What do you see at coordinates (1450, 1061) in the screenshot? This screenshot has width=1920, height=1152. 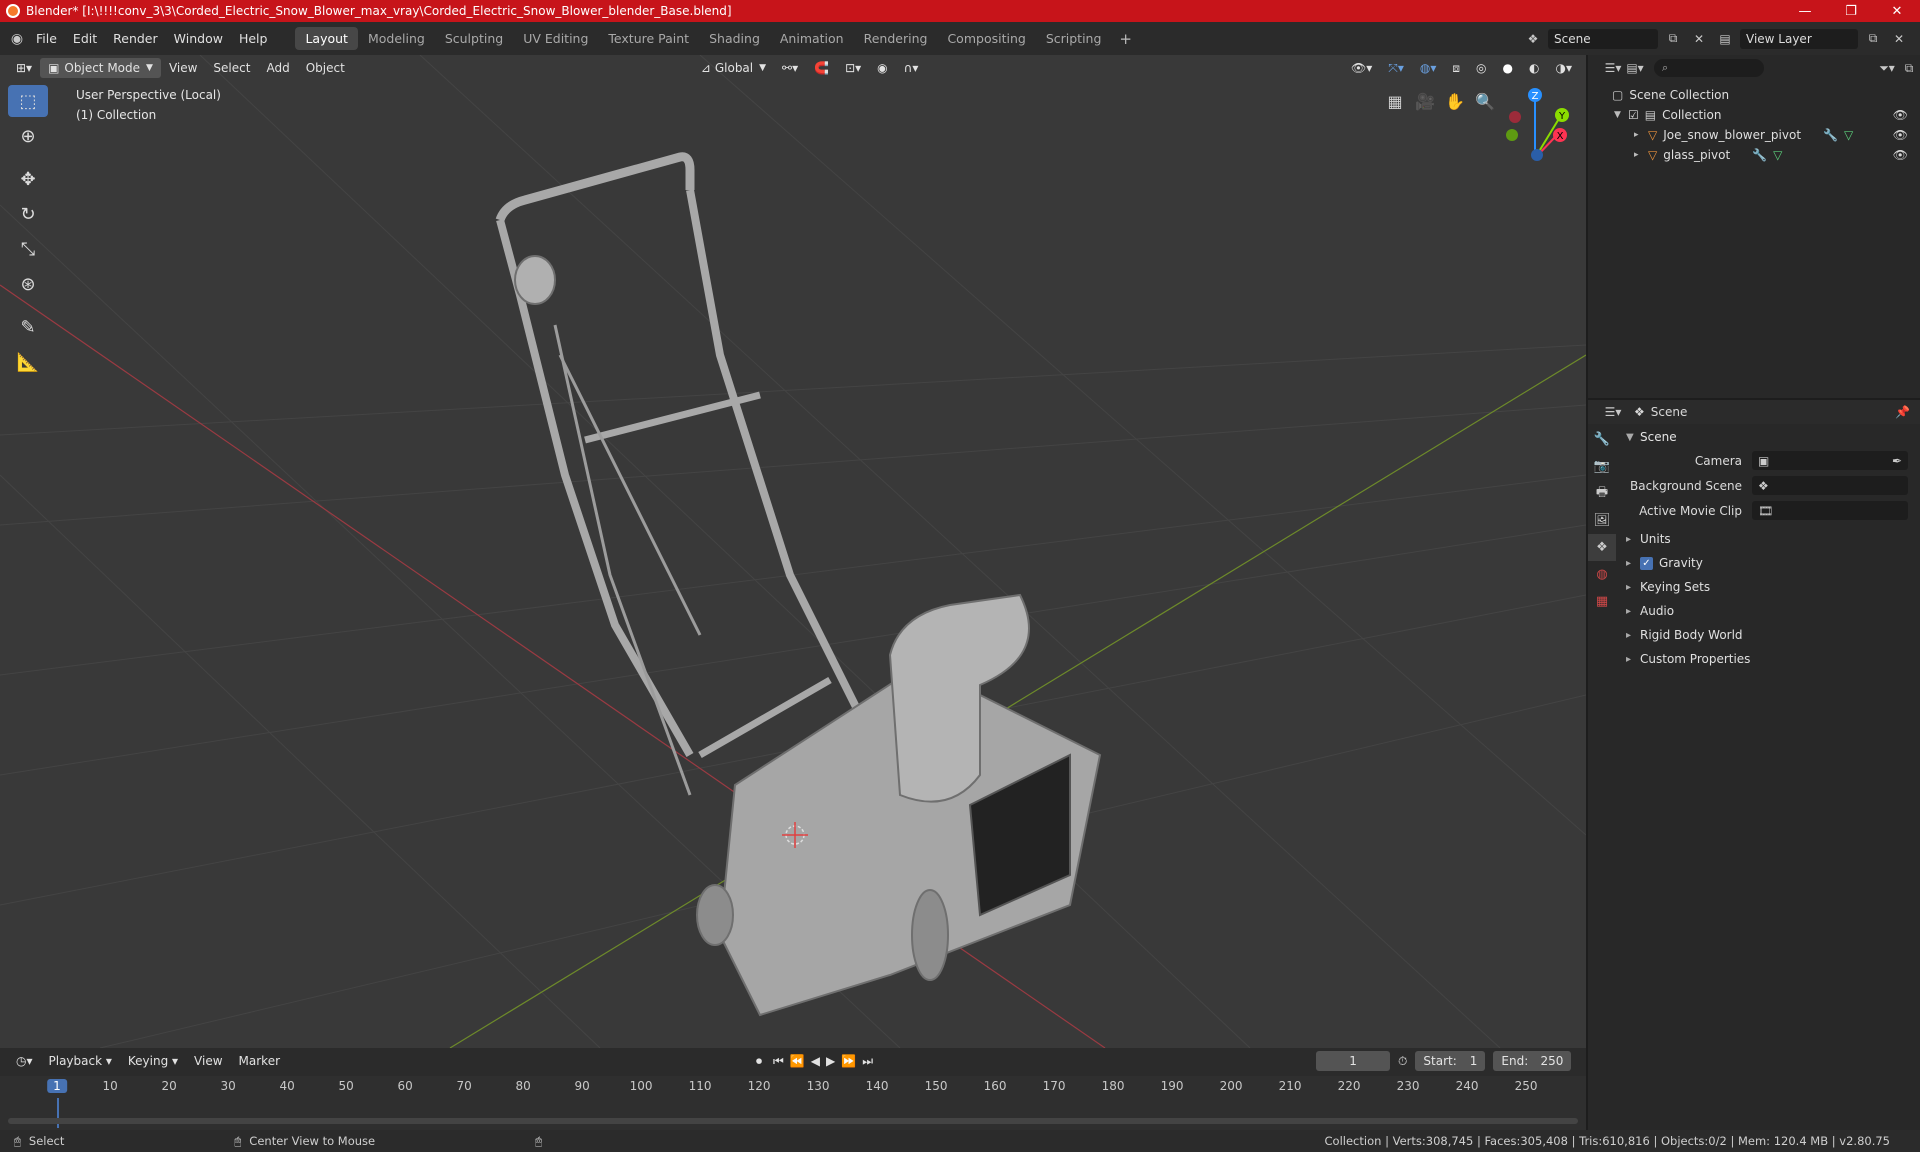 I see `start-frame-field: Start: 1` at bounding box center [1450, 1061].